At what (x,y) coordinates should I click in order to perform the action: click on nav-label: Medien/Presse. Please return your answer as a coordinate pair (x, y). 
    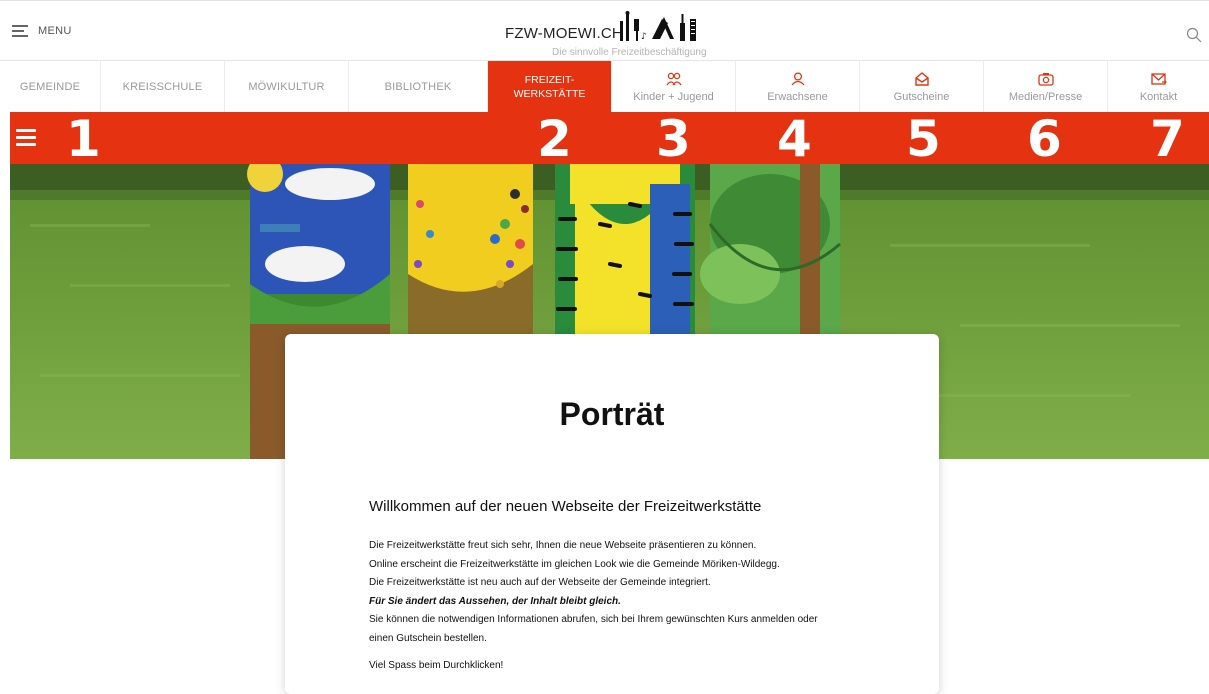
    Looking at the image, I should click on (1045, 97).